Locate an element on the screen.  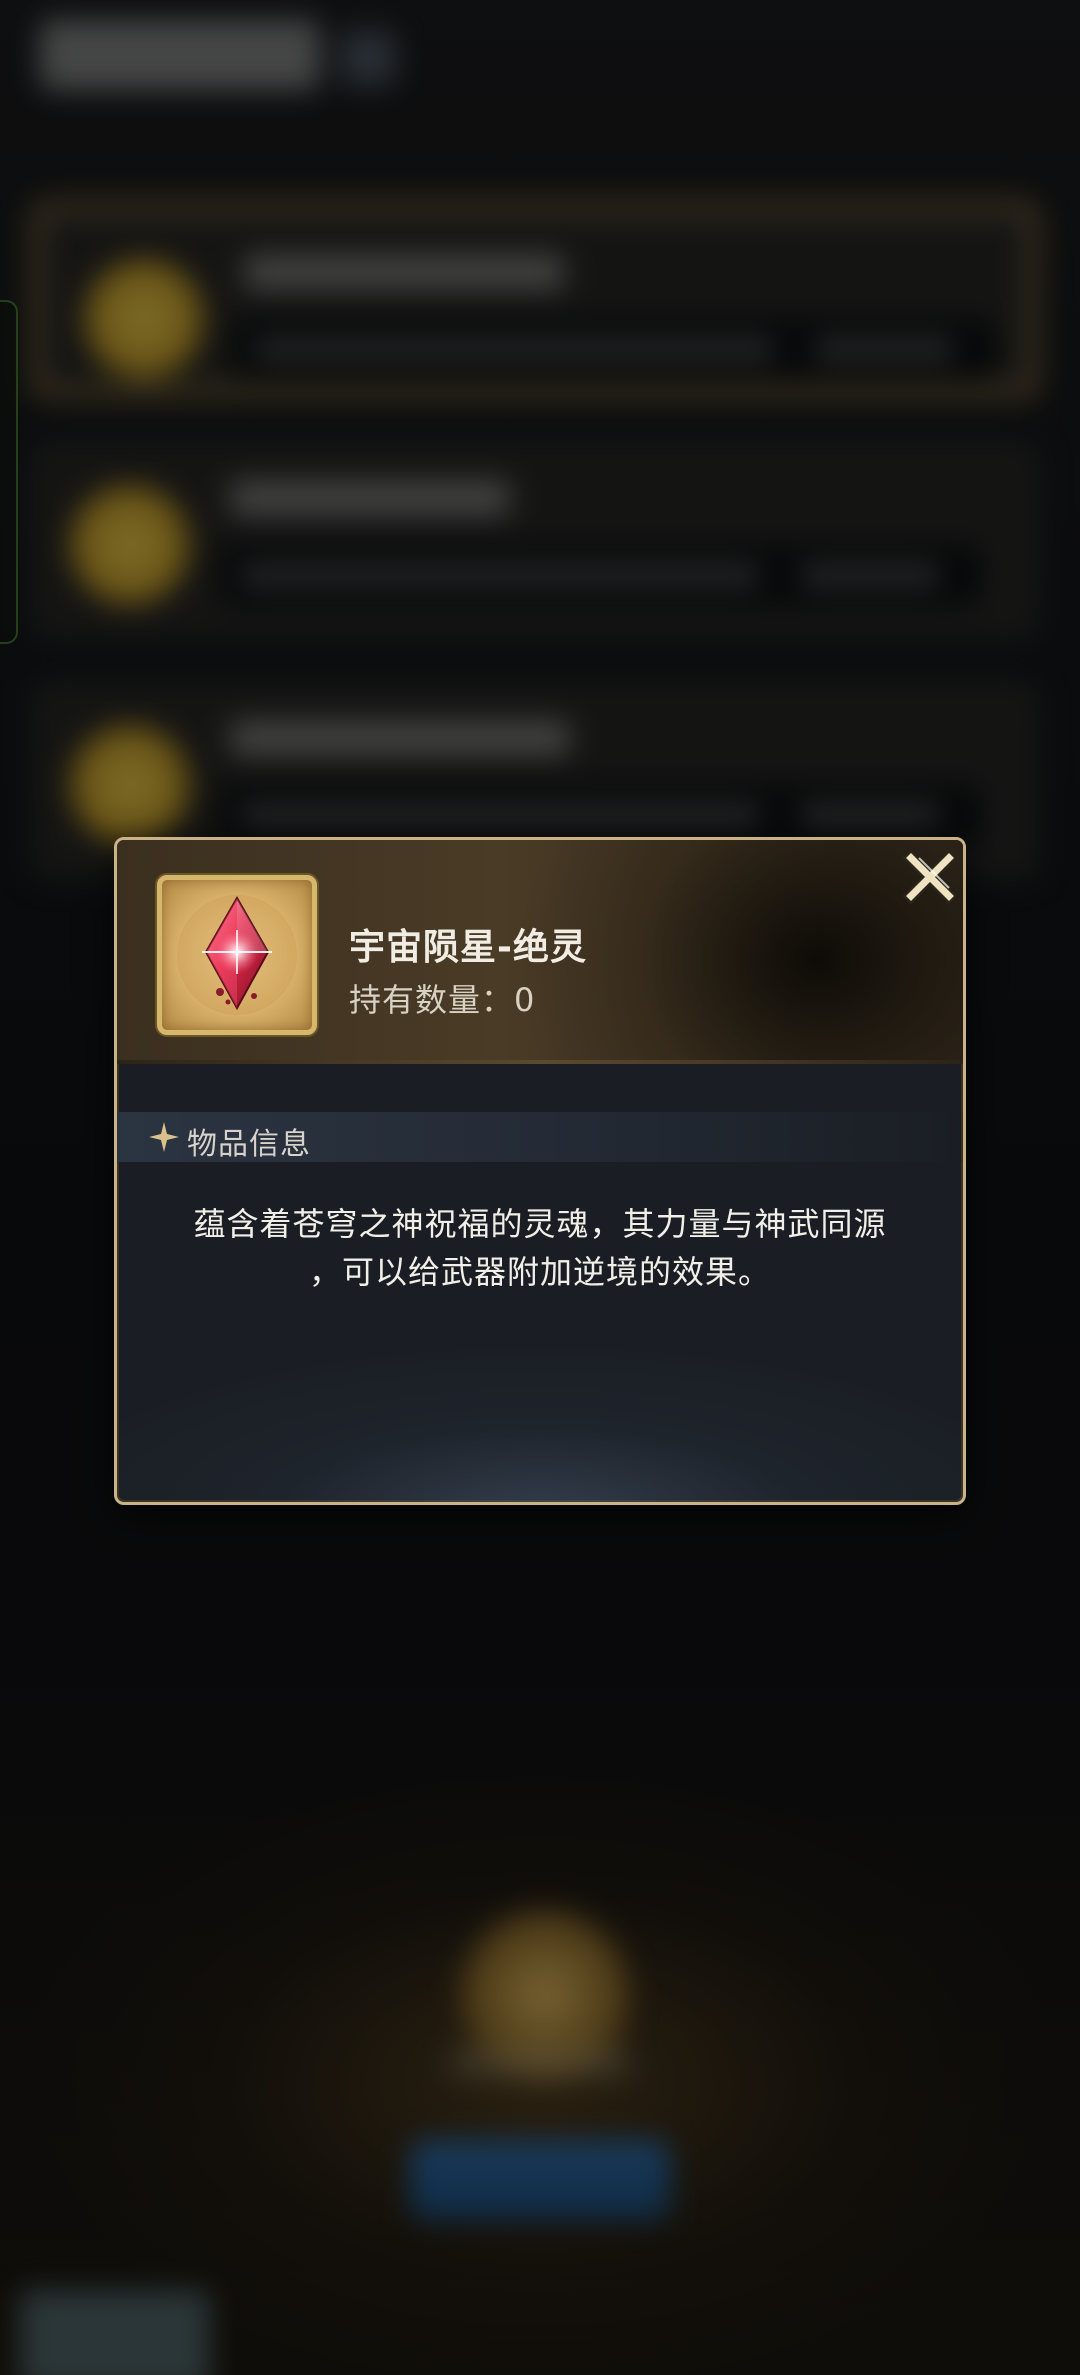
close-button is located at coordinates (930, 877).